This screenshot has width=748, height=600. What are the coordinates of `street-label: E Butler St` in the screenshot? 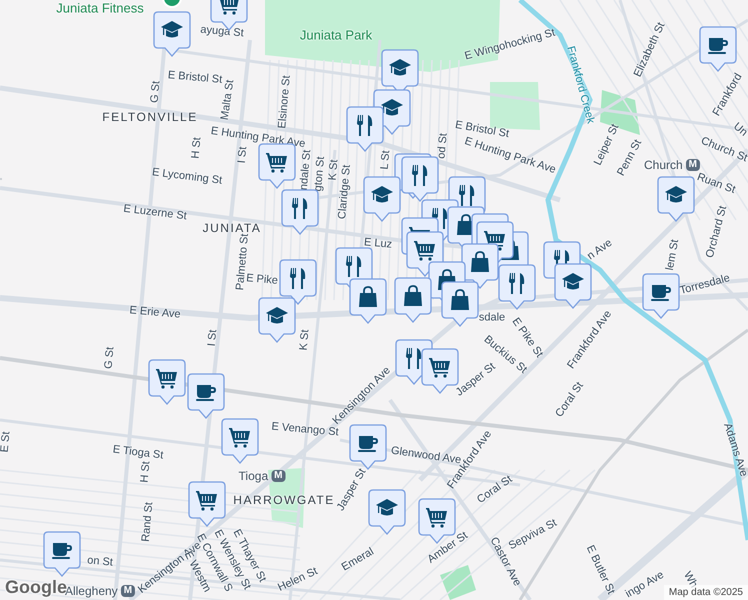 It's located at (600, 570).